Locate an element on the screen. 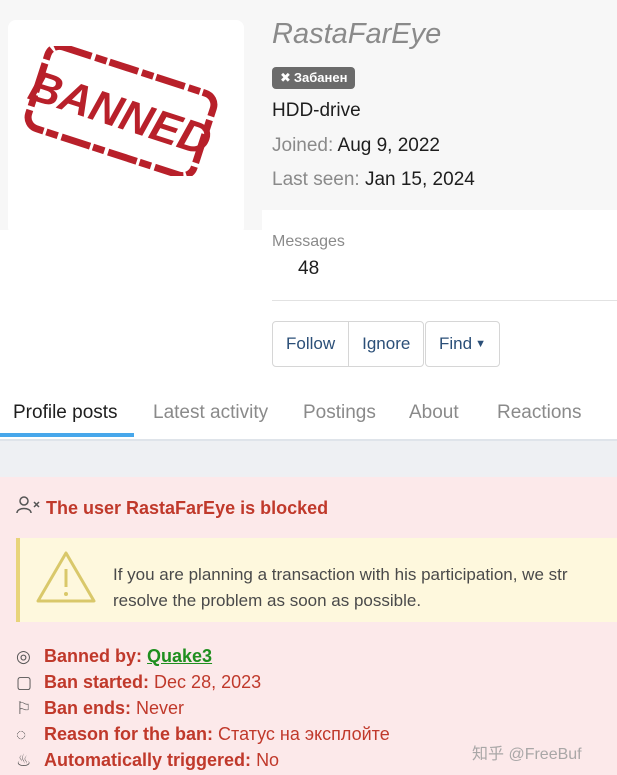 The image size is (617, 775). auto-triggered-row: ♨ Automatically triggered: No is located at coordinates (147, 760).